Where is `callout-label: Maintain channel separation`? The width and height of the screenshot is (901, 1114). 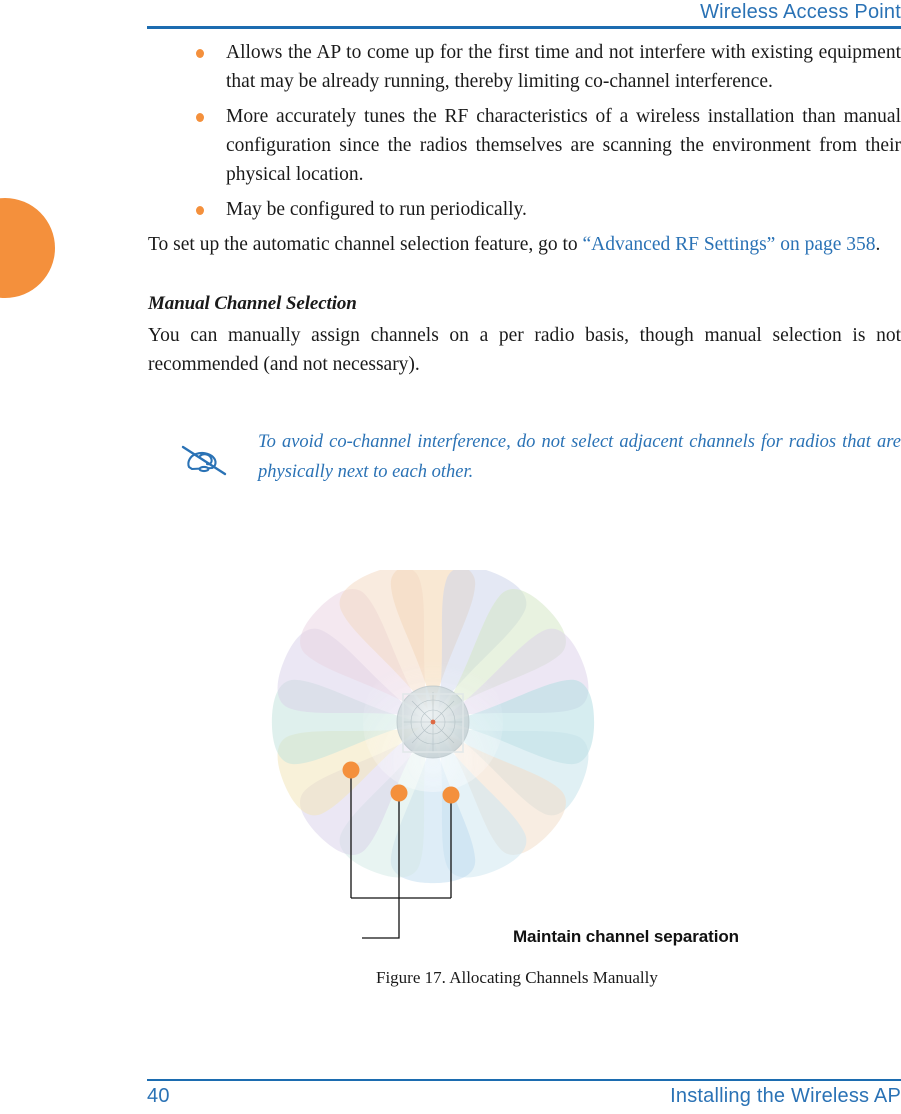 callout-label: Maintain channel separation is located at coordinates (626, 936).